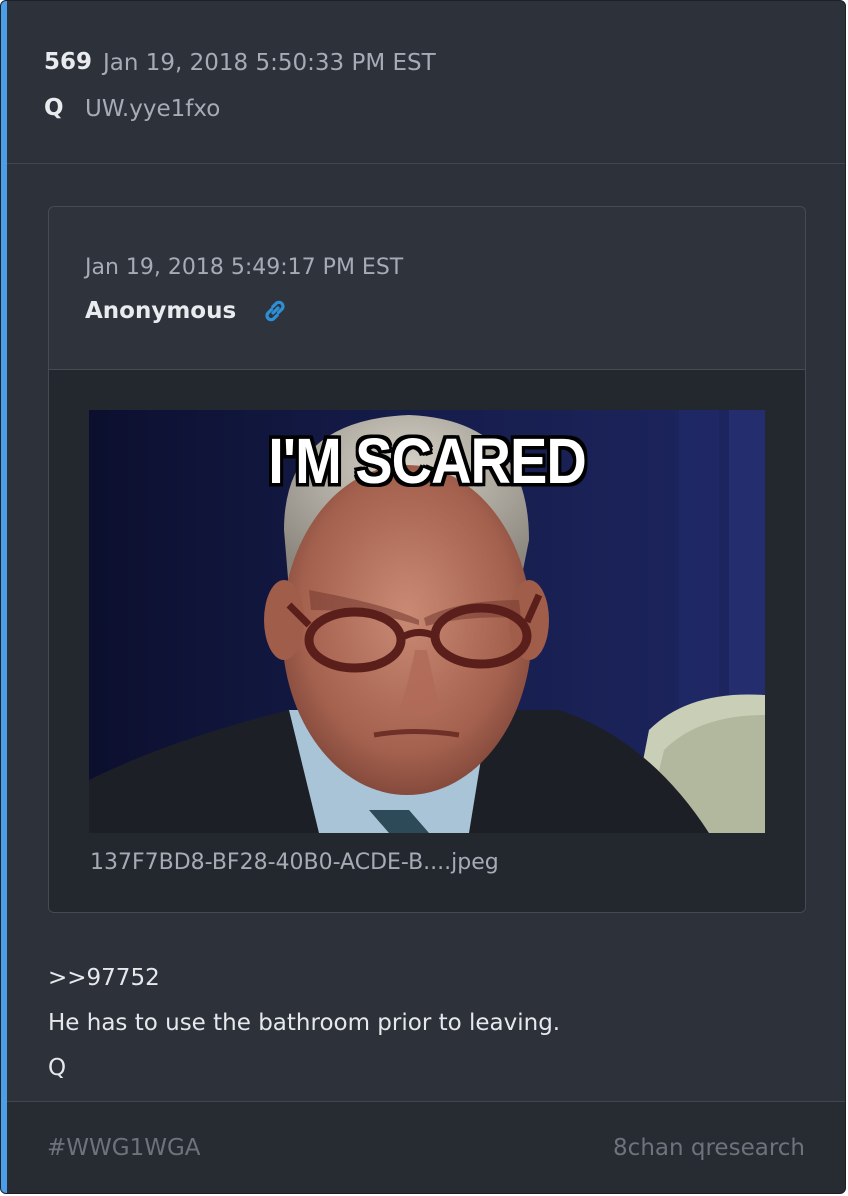 Image resolution: width=848 pixels, height=1196 pixels. Describe the element at coordinates (244, 267) in the screenshot. I see `quoted-post-timestamp: Jan 19, 2018 5:49:17 PM EST` at that location.